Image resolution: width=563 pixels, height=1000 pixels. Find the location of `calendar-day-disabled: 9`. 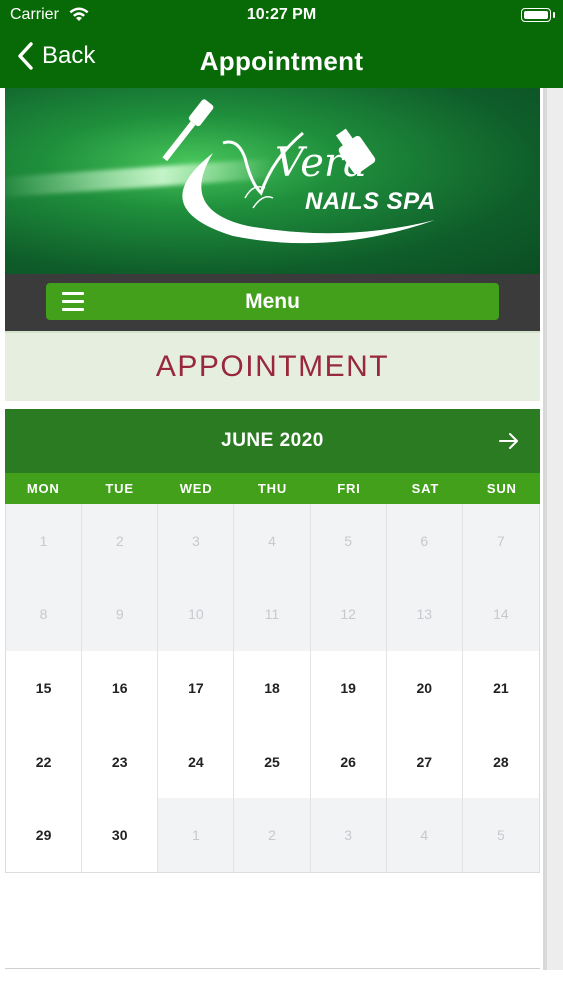

calendar-day-disabled: 9 is located at coordinates (120, 614).